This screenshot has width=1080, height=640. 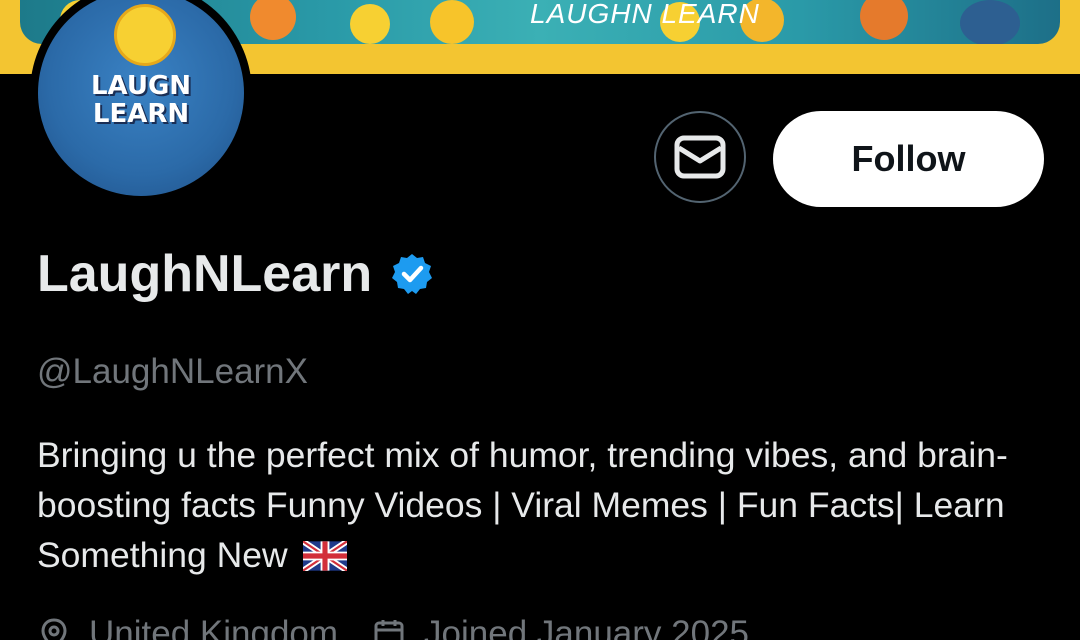 I want to click on avatar-image: LAUGN LEARN, so click(x=141, y=98).